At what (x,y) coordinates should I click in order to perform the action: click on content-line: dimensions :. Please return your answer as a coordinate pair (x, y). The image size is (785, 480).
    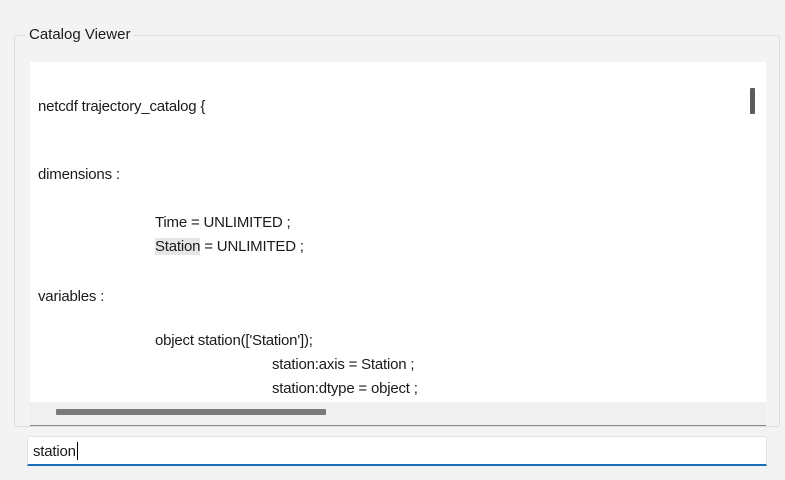
    Looking at the image, I should click on (79, 174).